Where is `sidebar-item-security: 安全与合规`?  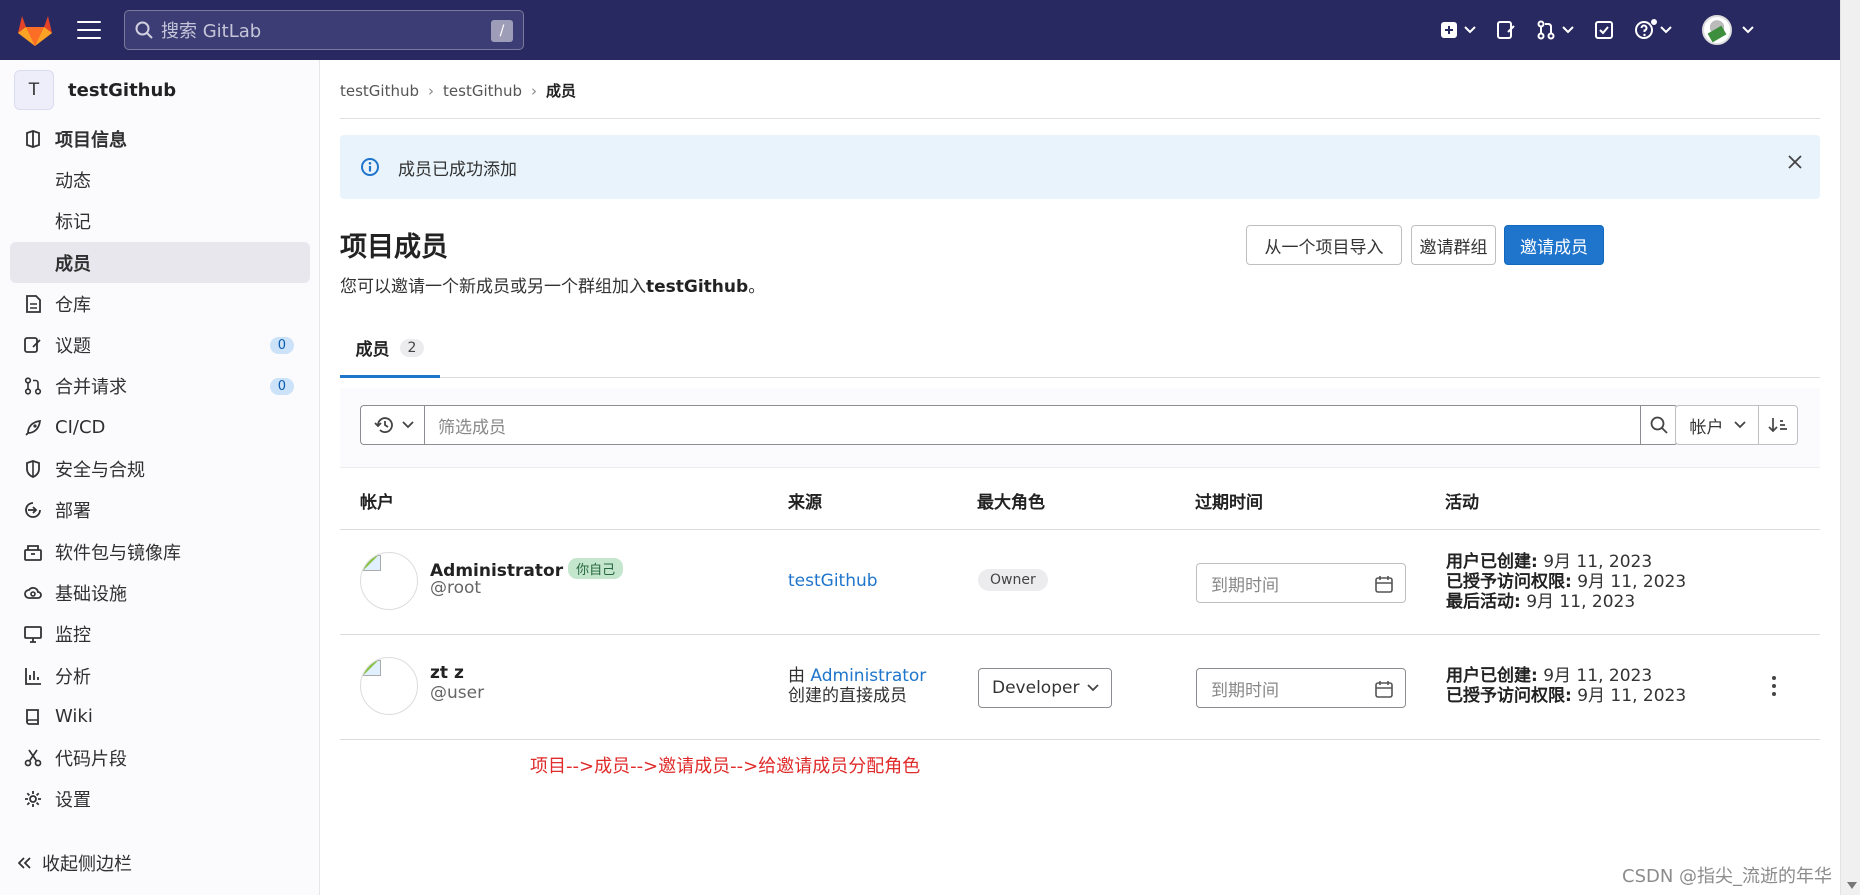 sidebar-item-security: 安全与合规 is located at coordinates (160, 468).